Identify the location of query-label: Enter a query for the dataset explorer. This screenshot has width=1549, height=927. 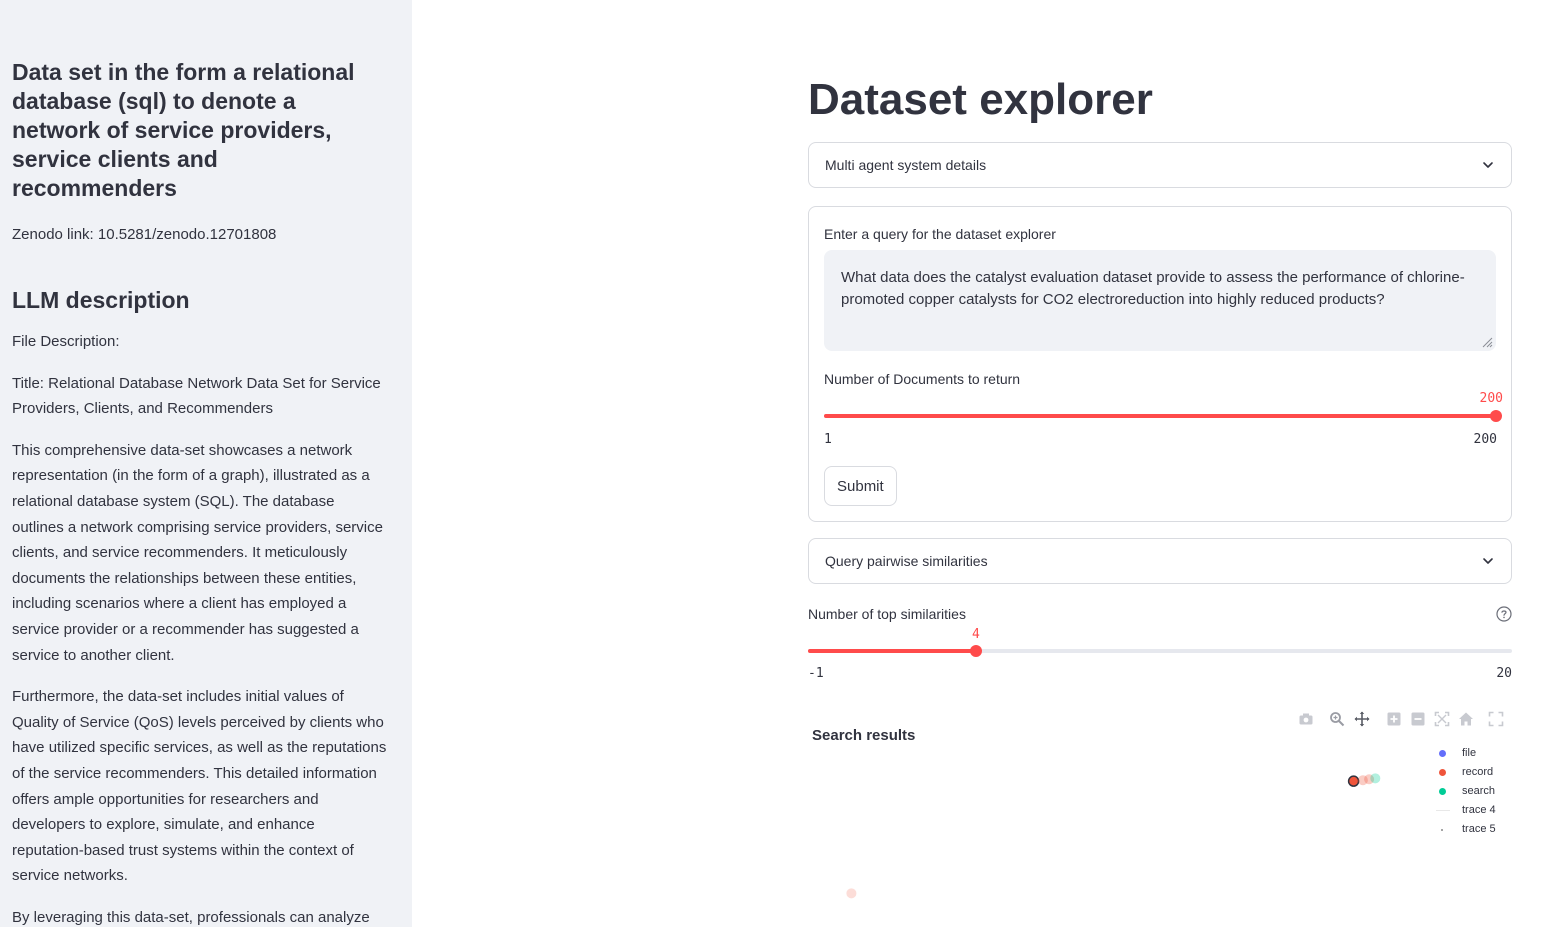
(940, 234).